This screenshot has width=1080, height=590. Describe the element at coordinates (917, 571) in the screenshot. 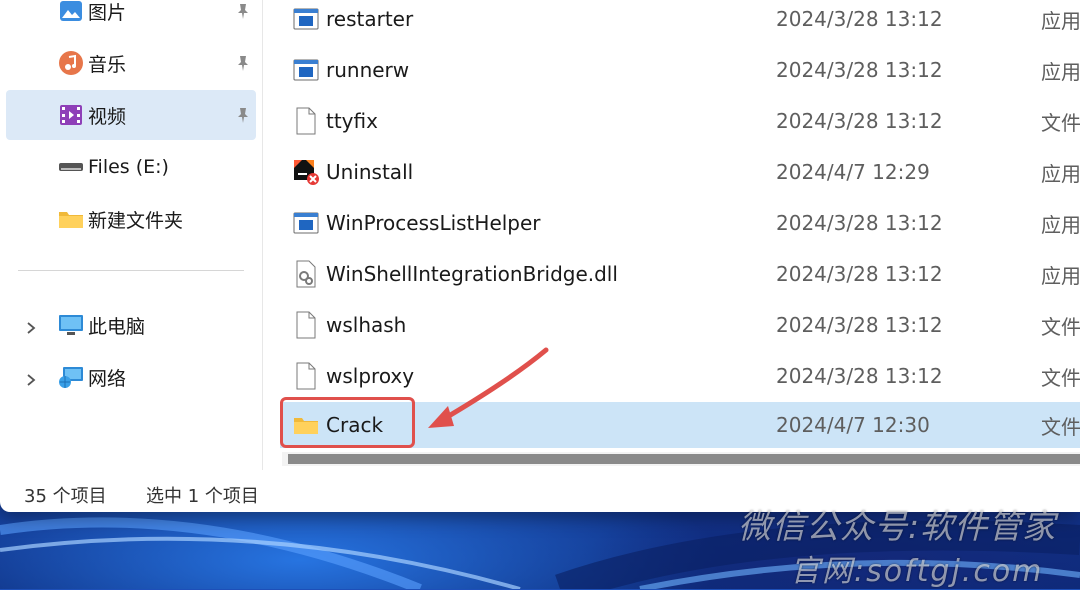

I see `watermark-line2: 官网:softgj.com` at that location.